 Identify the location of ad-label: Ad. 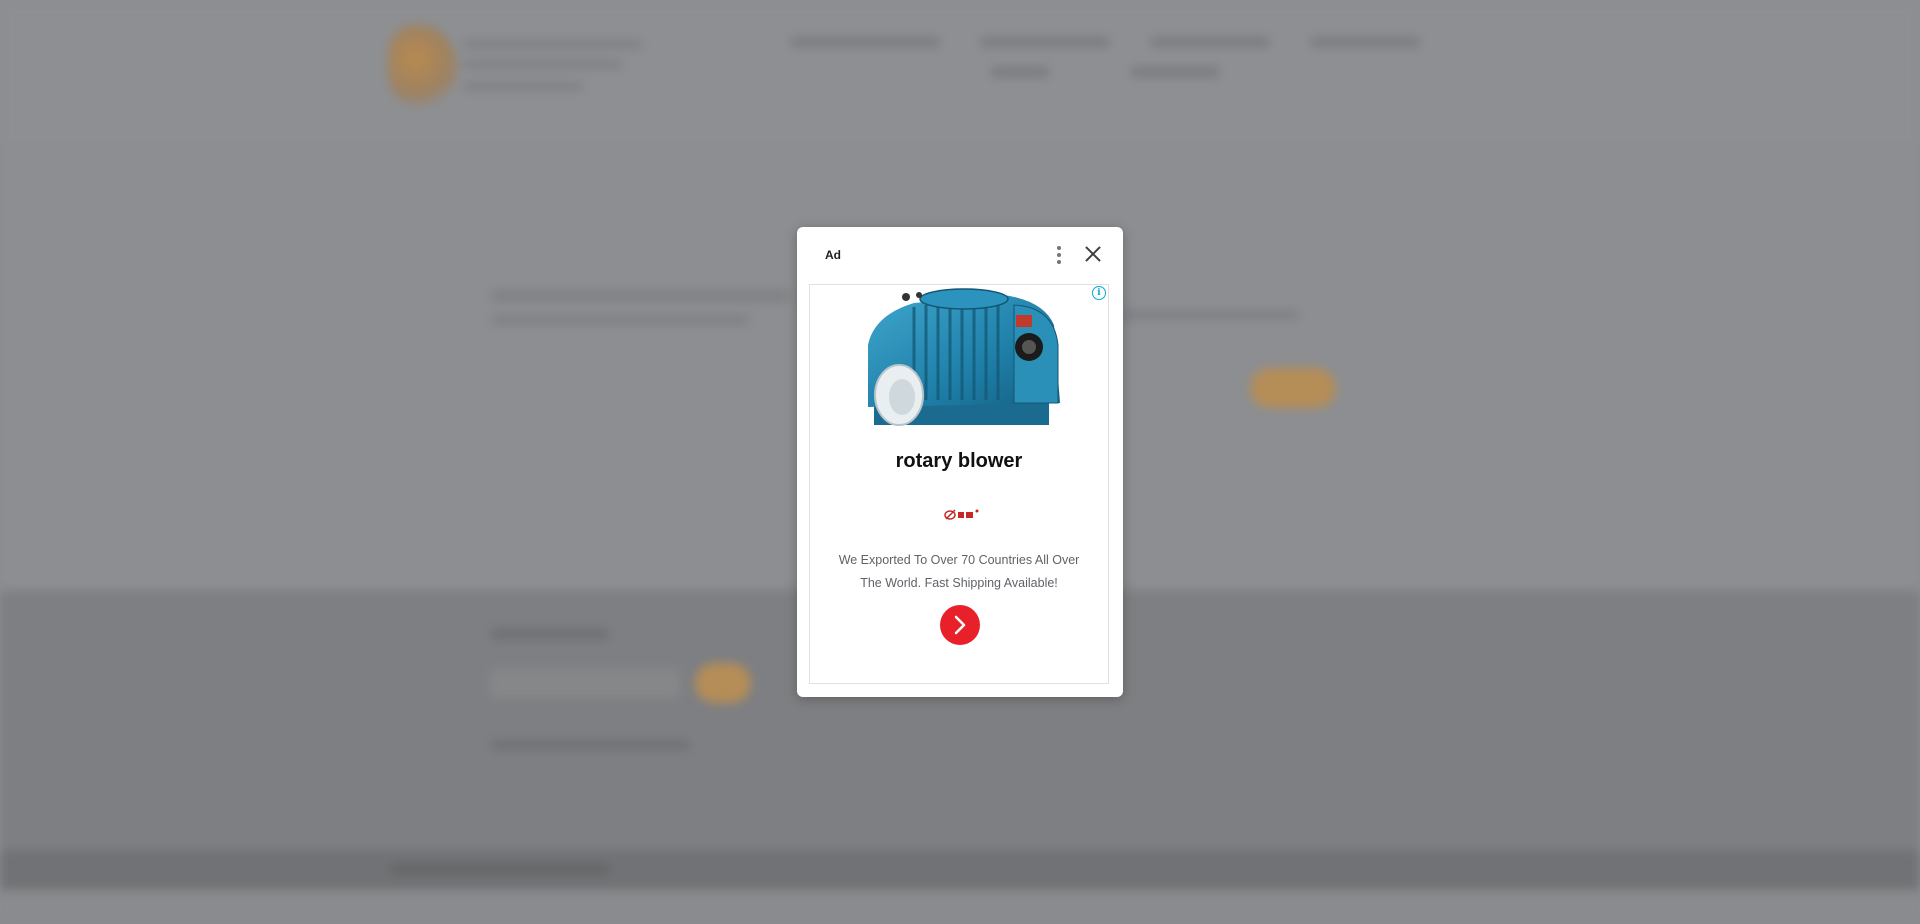
(833, 255).